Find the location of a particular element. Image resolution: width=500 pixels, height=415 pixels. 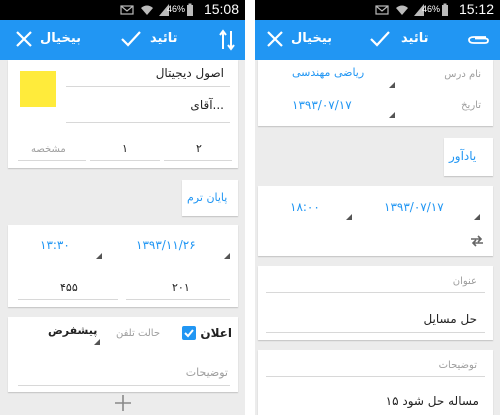

spec-underline is located at coordinates (52, 160).